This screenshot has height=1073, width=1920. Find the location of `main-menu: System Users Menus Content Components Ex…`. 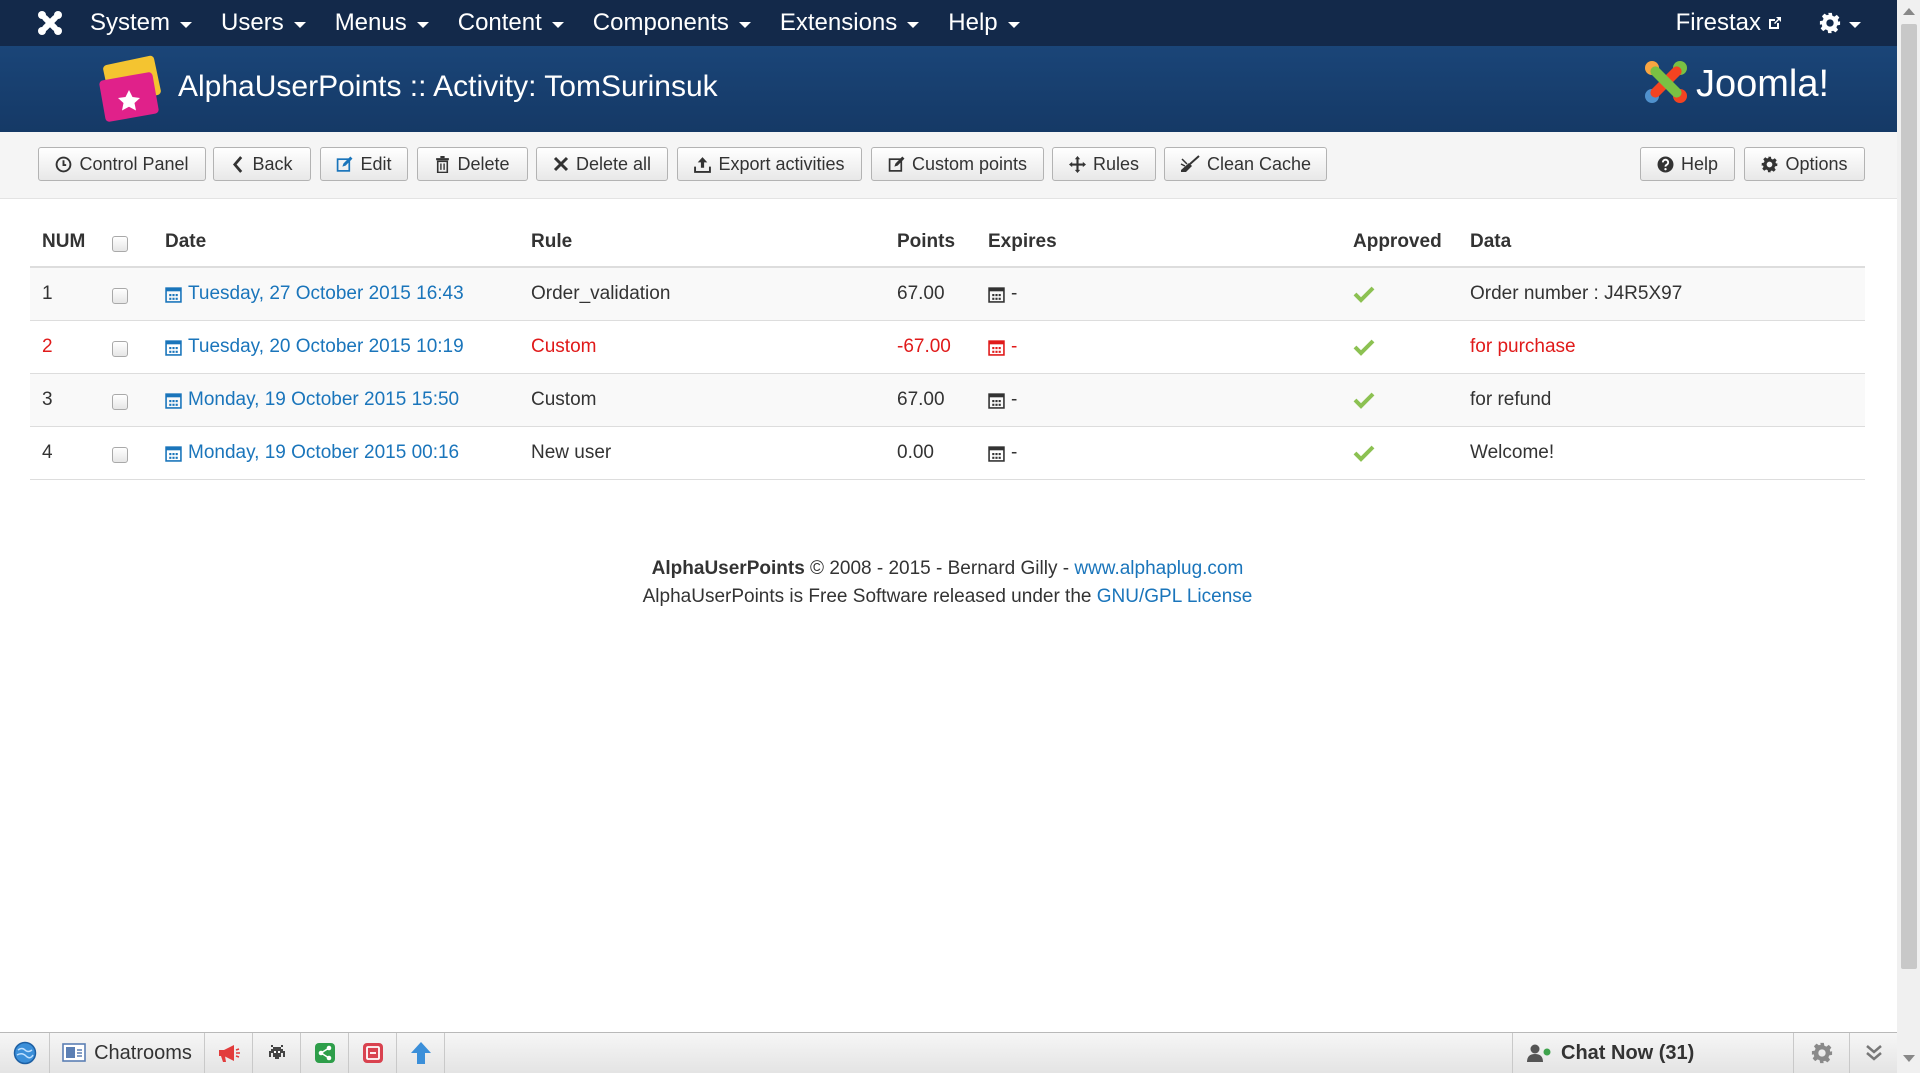

main-menu: System Users Menus Content Components Ex… is located at coordinates (569, 23).